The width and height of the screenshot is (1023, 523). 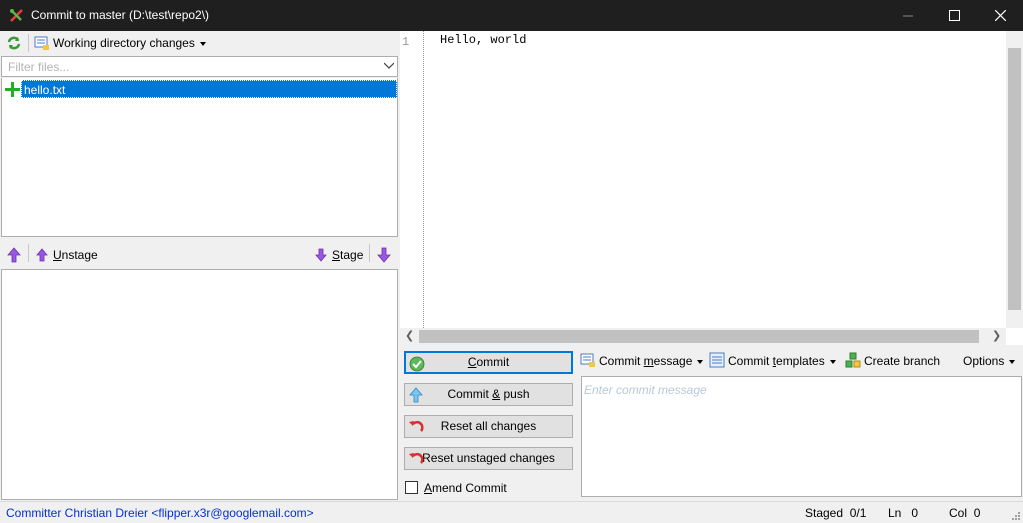 What do you see at coordinates (187, 66) in the screenshot?
I see `filter-files-input` at bounding box center [187, 66].